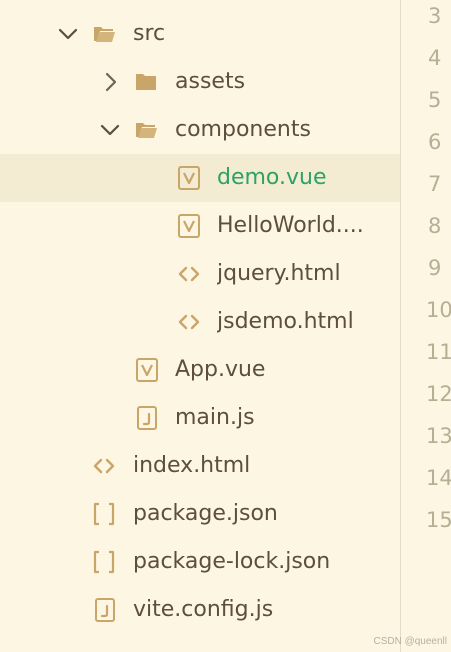 The height and width of the screenshot is (652, 451). I want to click on tree-item-label: src, so click(149, 33).